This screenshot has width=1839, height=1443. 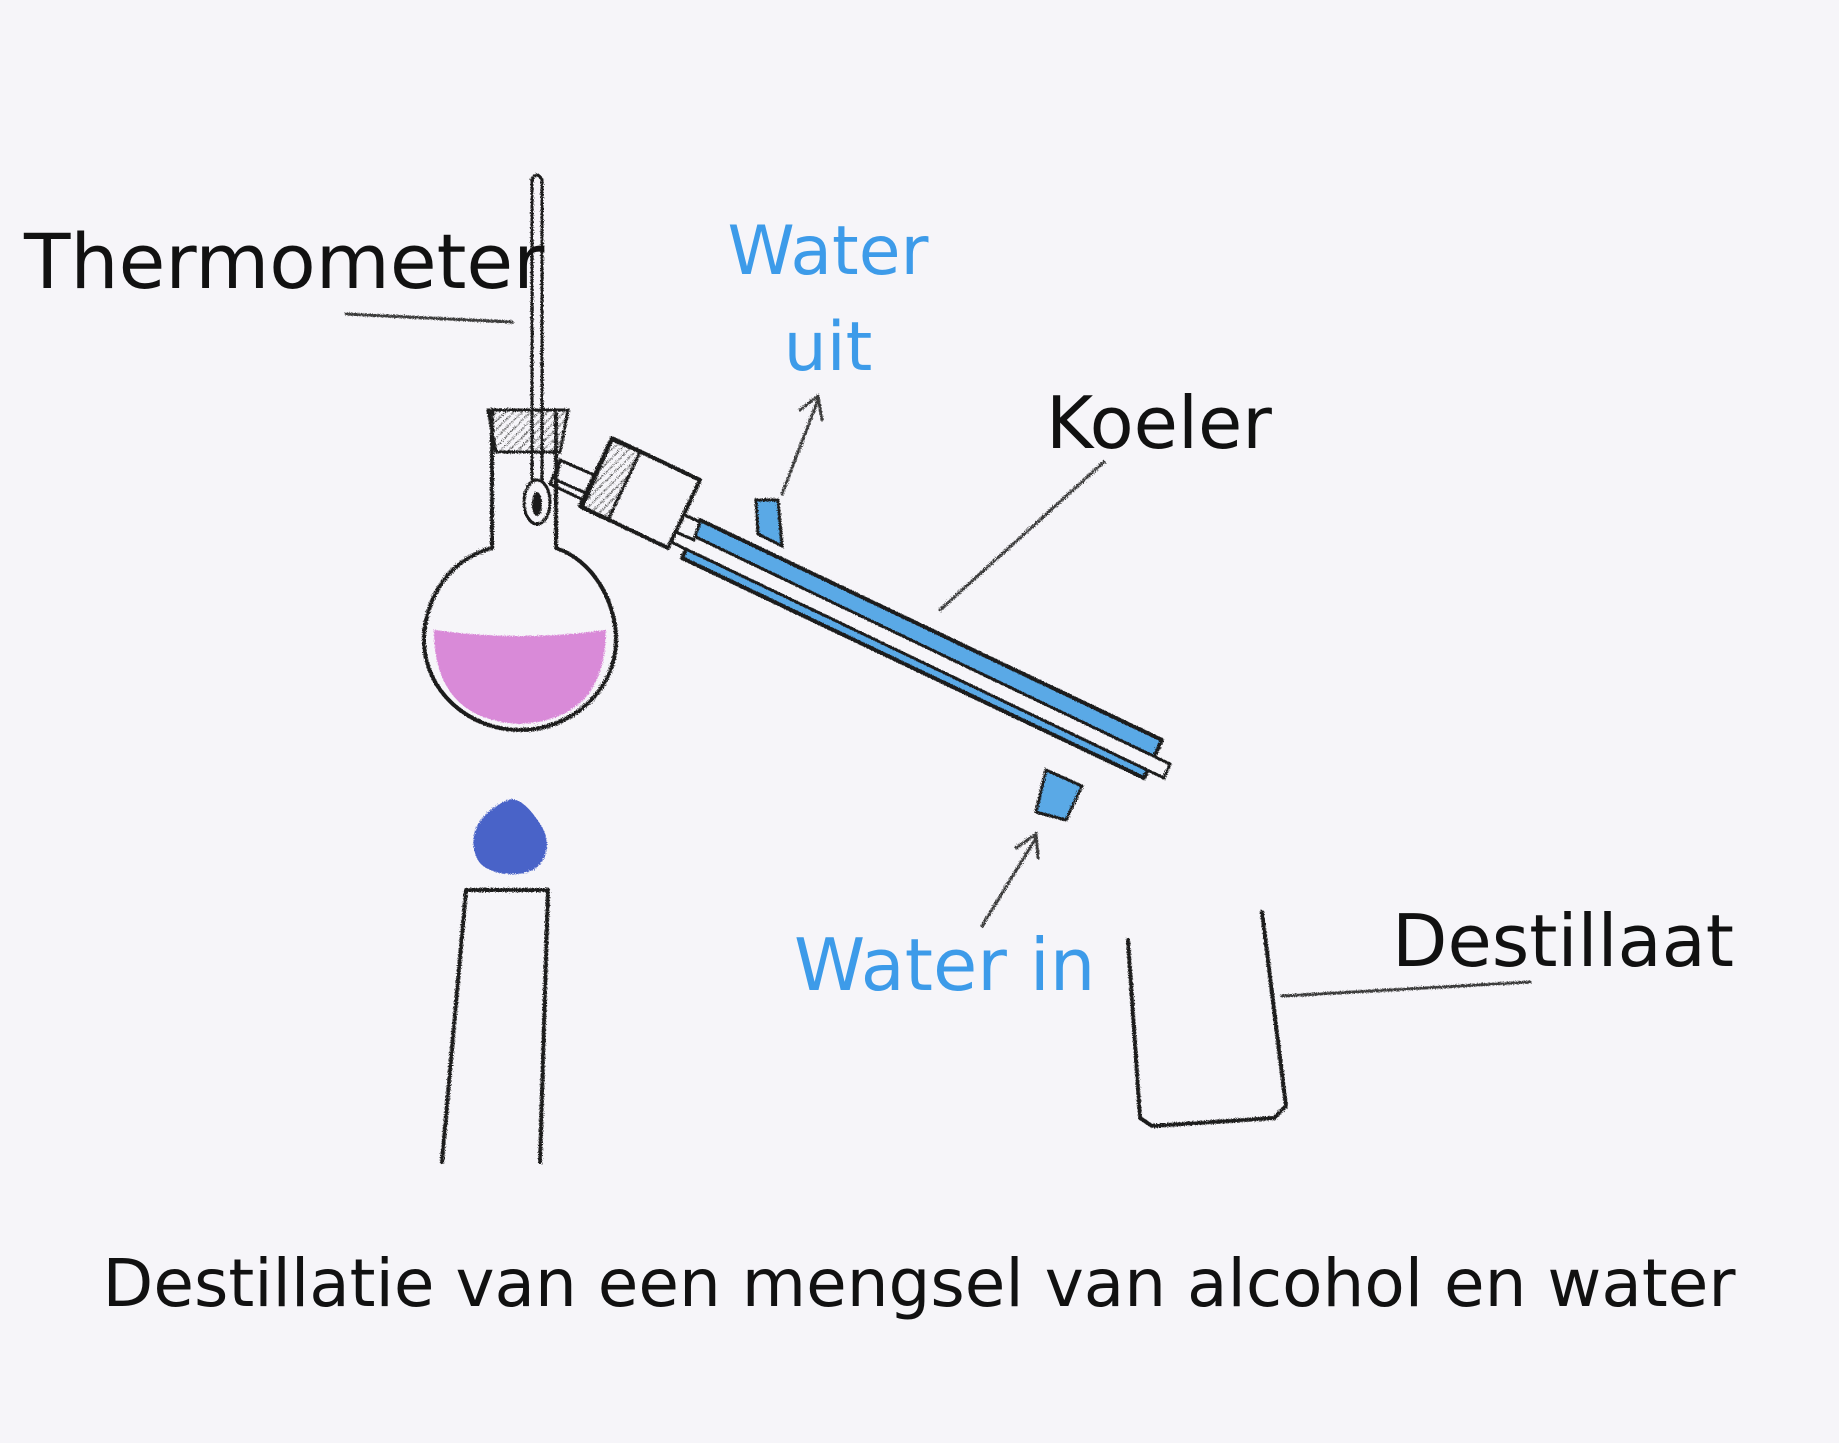 What do you see at coordinates (1406, 989) in the screenshot?
I see `distillate-leader` at bounding box center [1406, 989].